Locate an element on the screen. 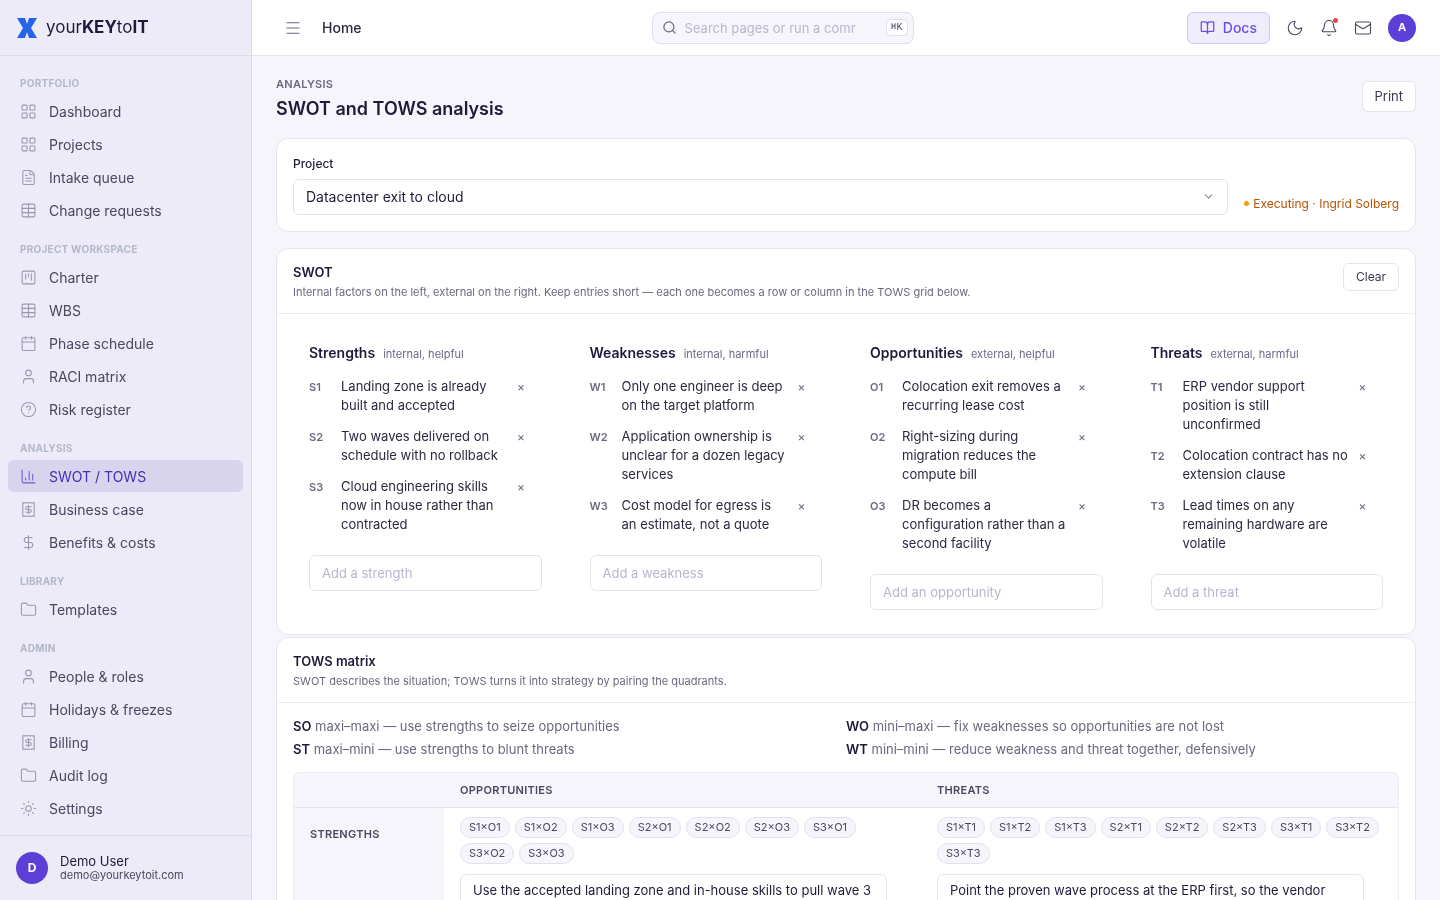 The image size is (1440, 900). mail-icon is located at coordinates (1363, 27).